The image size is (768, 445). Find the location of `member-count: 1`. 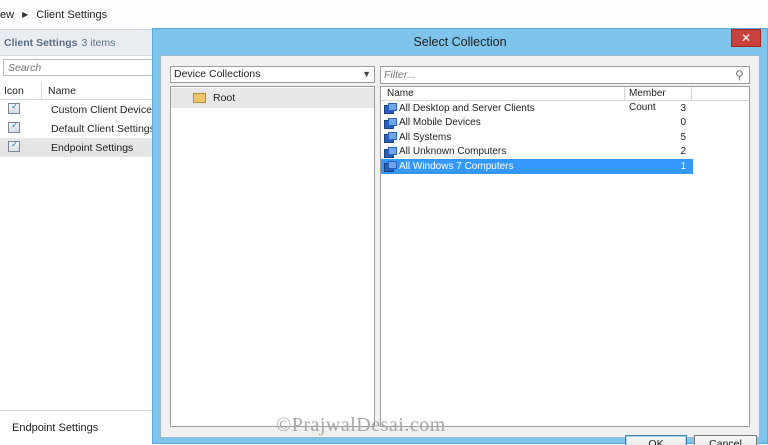

member-count: 1 is located at coordinates (683, 166).